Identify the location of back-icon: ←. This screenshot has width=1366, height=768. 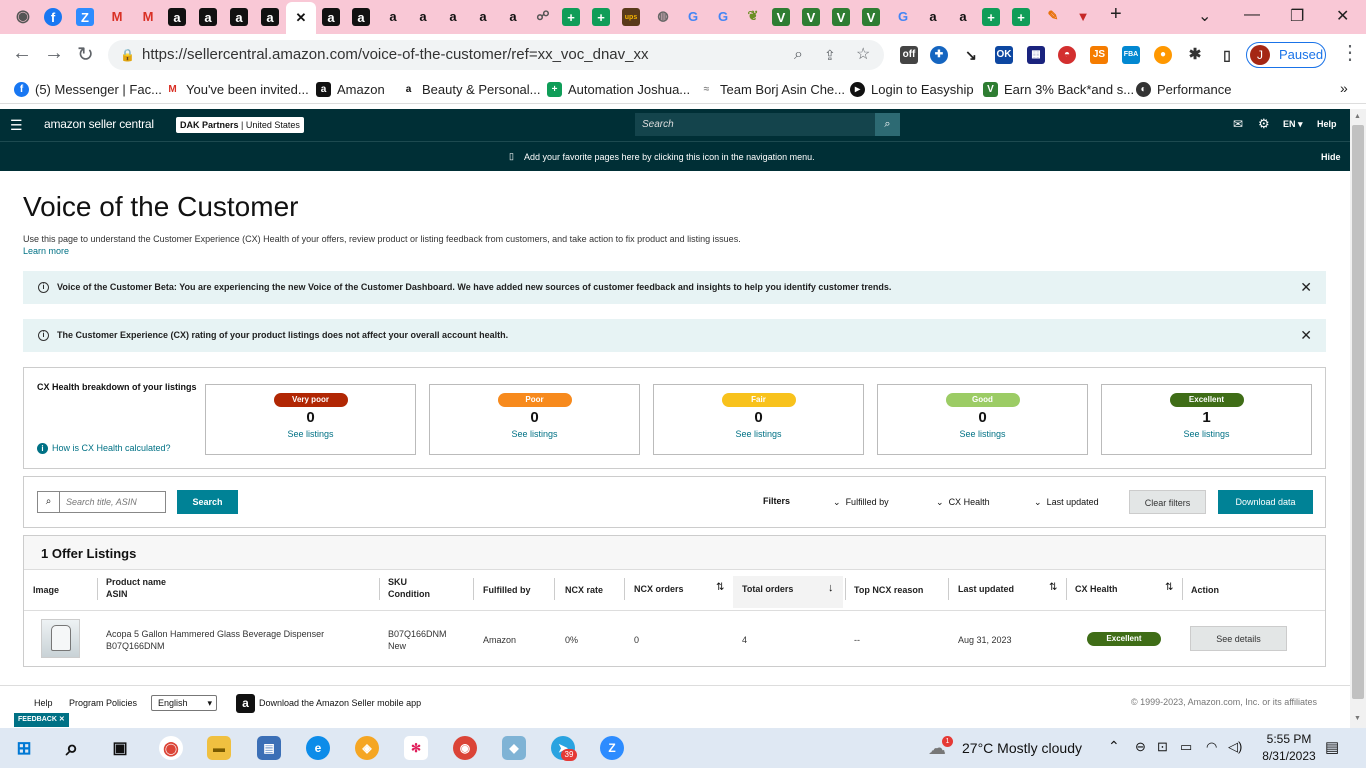
(22, 53).